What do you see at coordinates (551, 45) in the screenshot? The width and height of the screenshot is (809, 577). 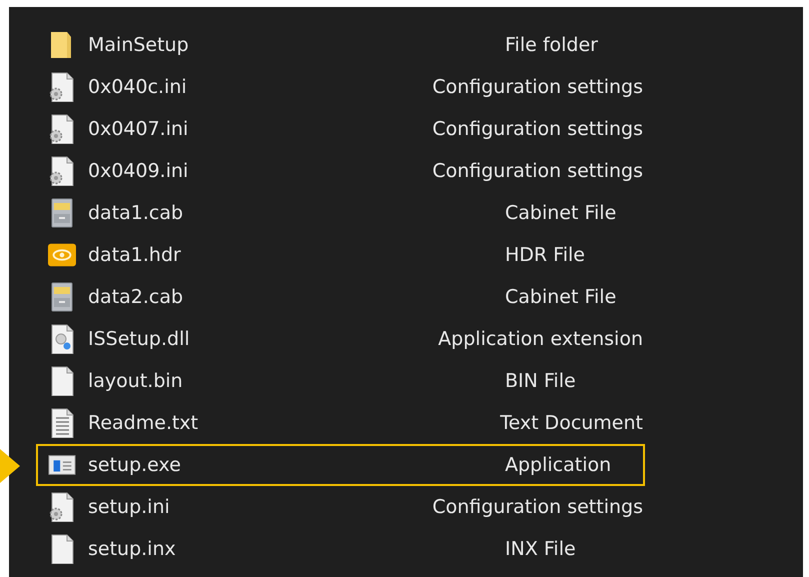 I see `file-type: File folder` at bounding box center [551, 45].